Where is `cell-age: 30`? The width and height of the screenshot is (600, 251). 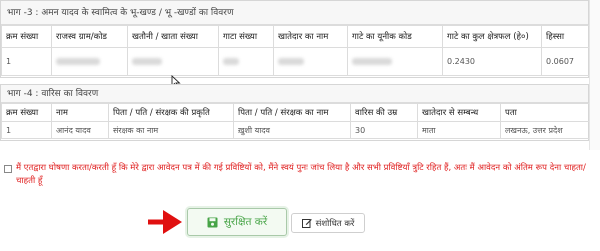
cell-age: 30 is located at coordinates (384, 130).